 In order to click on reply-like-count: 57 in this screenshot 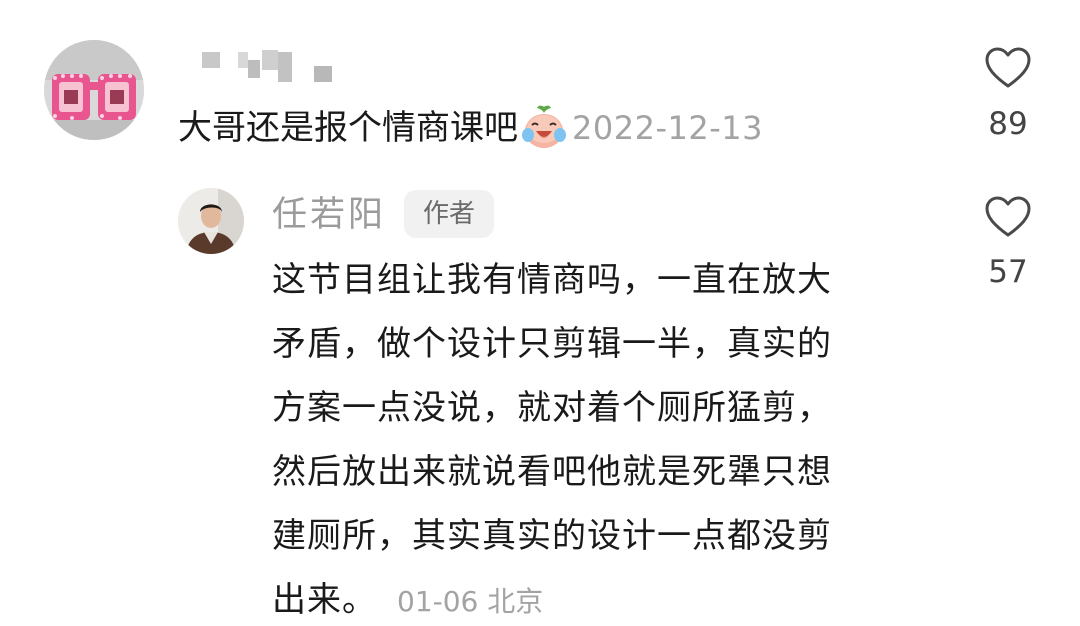, I will do `click(1008, 272)`.